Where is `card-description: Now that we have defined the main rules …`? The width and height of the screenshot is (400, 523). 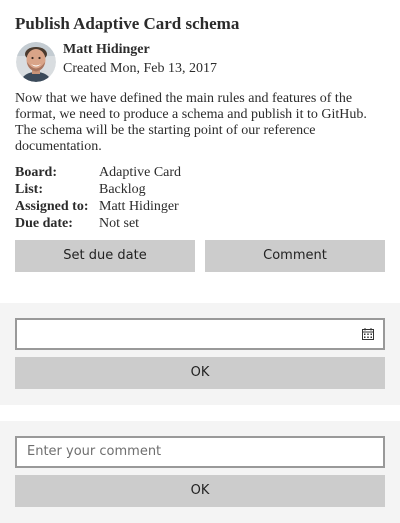 card-description: Now that we have defined the main rules … is located at coordinates (191, 122).